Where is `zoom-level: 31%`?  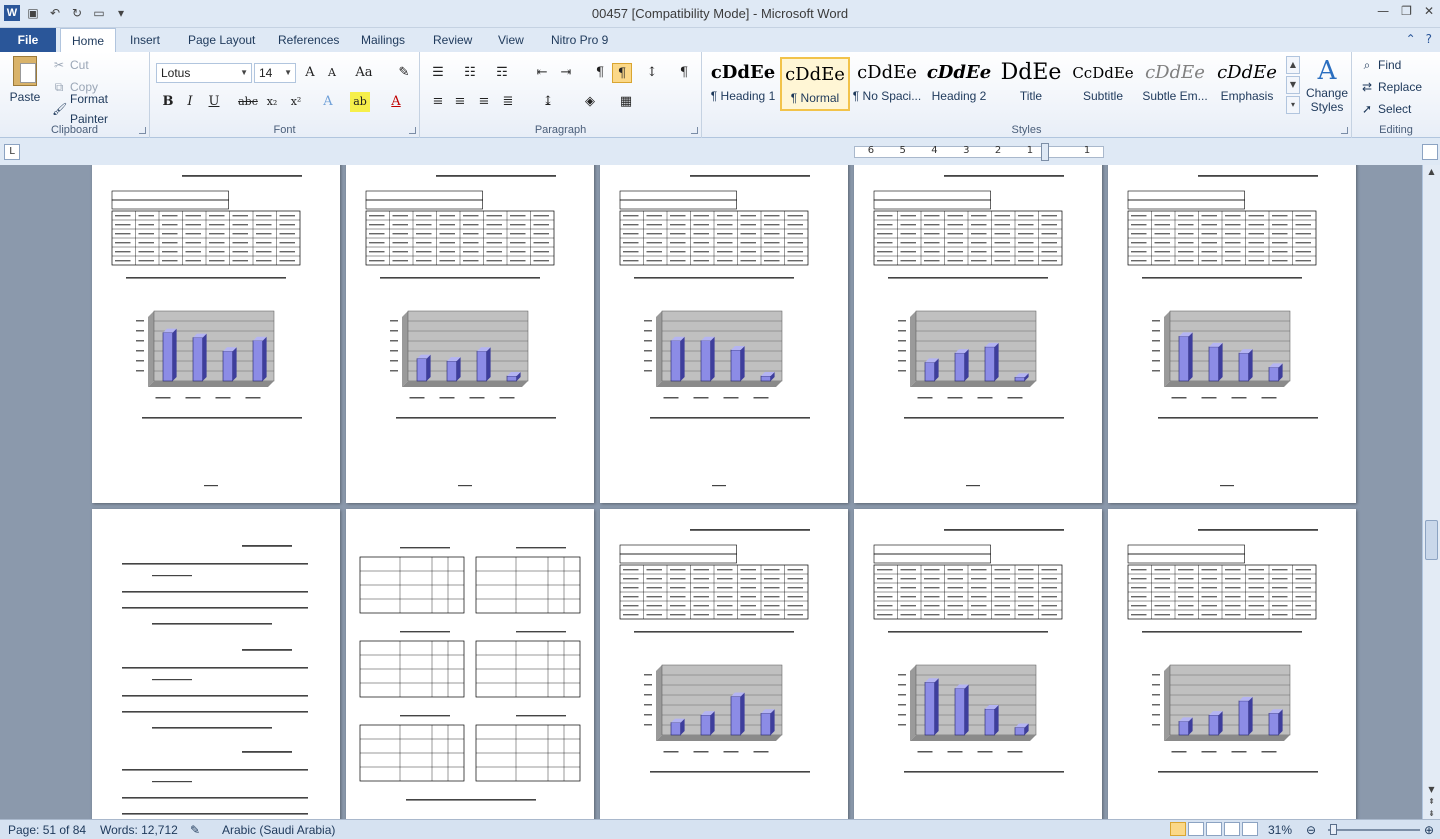
zoom-level: 31% is located at coordinates (1280, 830).